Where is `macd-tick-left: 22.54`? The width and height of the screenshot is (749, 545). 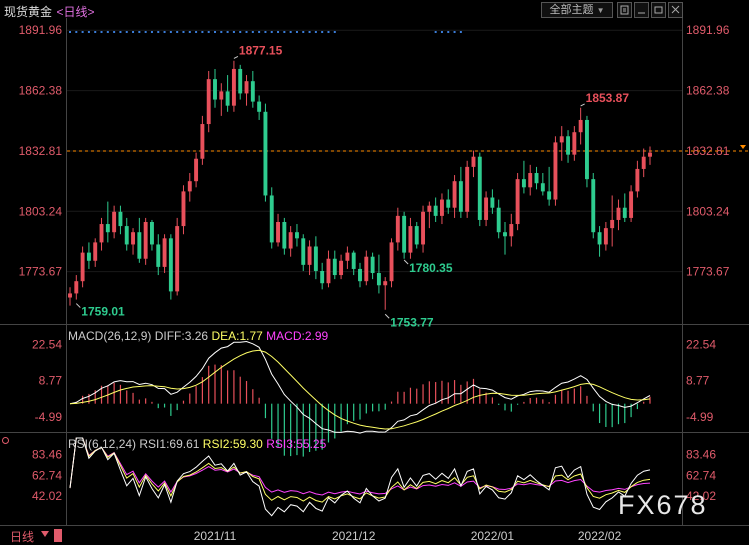
macd-tick-left: 22.54 is located at coordinates (47, 344).